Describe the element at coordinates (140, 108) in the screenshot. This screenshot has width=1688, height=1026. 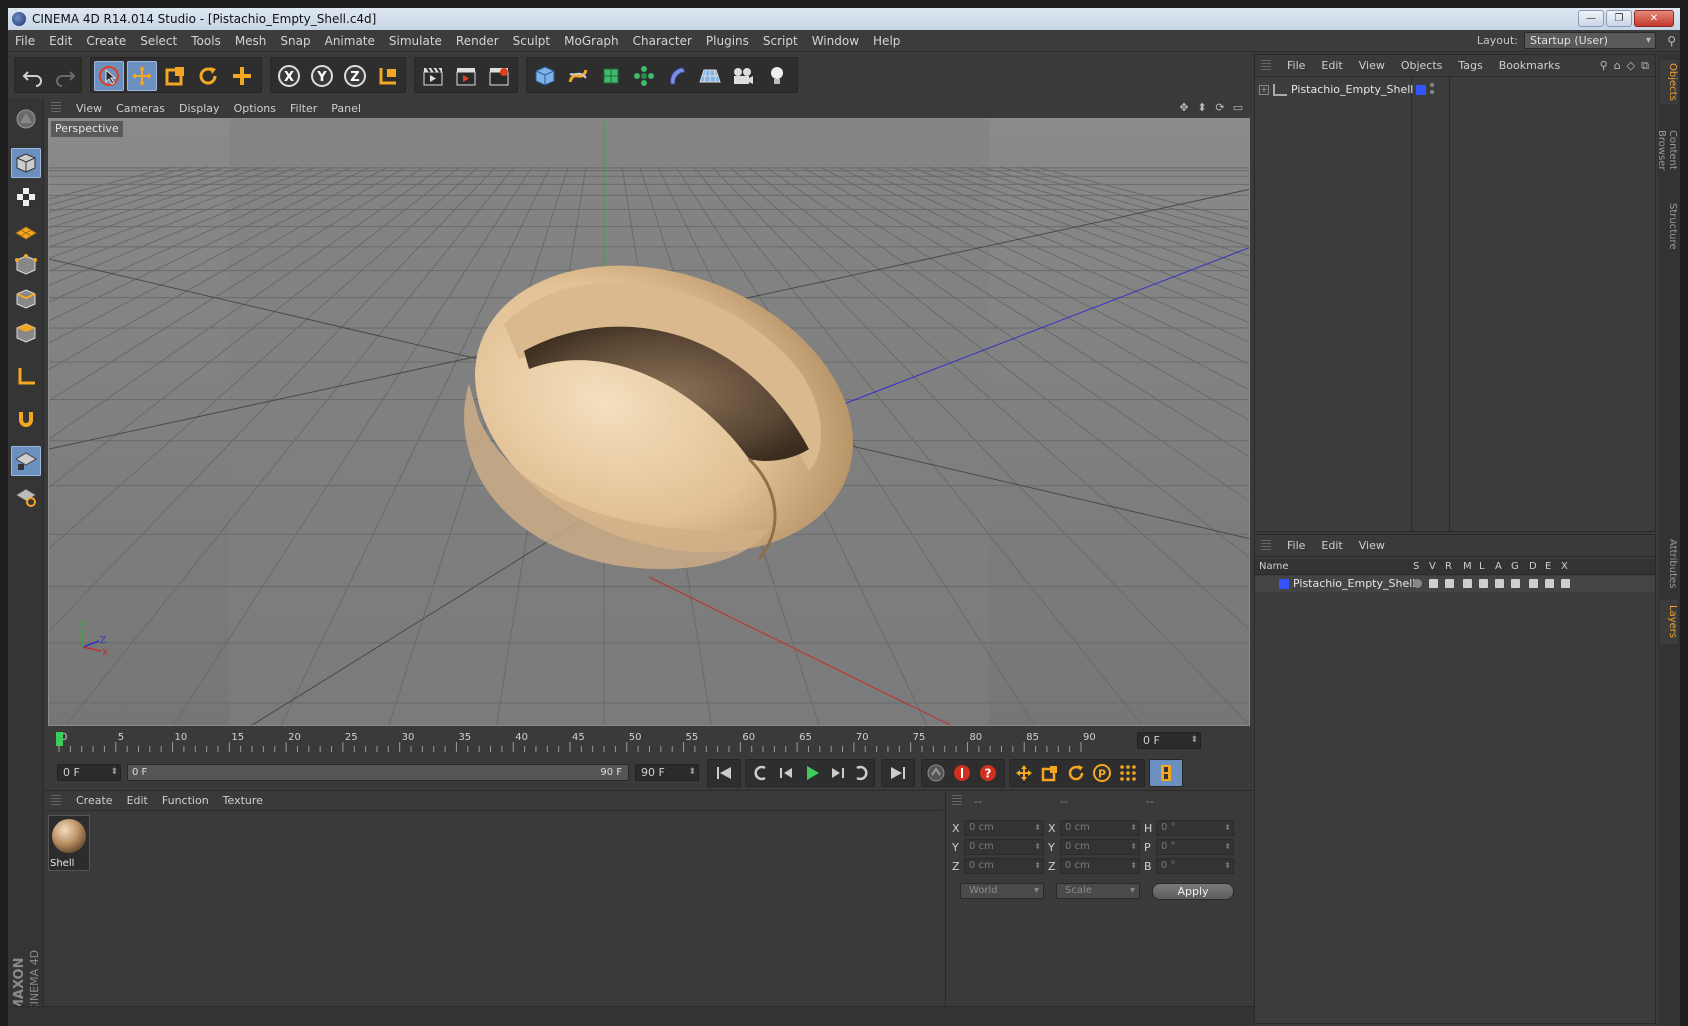
I see `viewport-menu-cameras: Cameras` at that location.